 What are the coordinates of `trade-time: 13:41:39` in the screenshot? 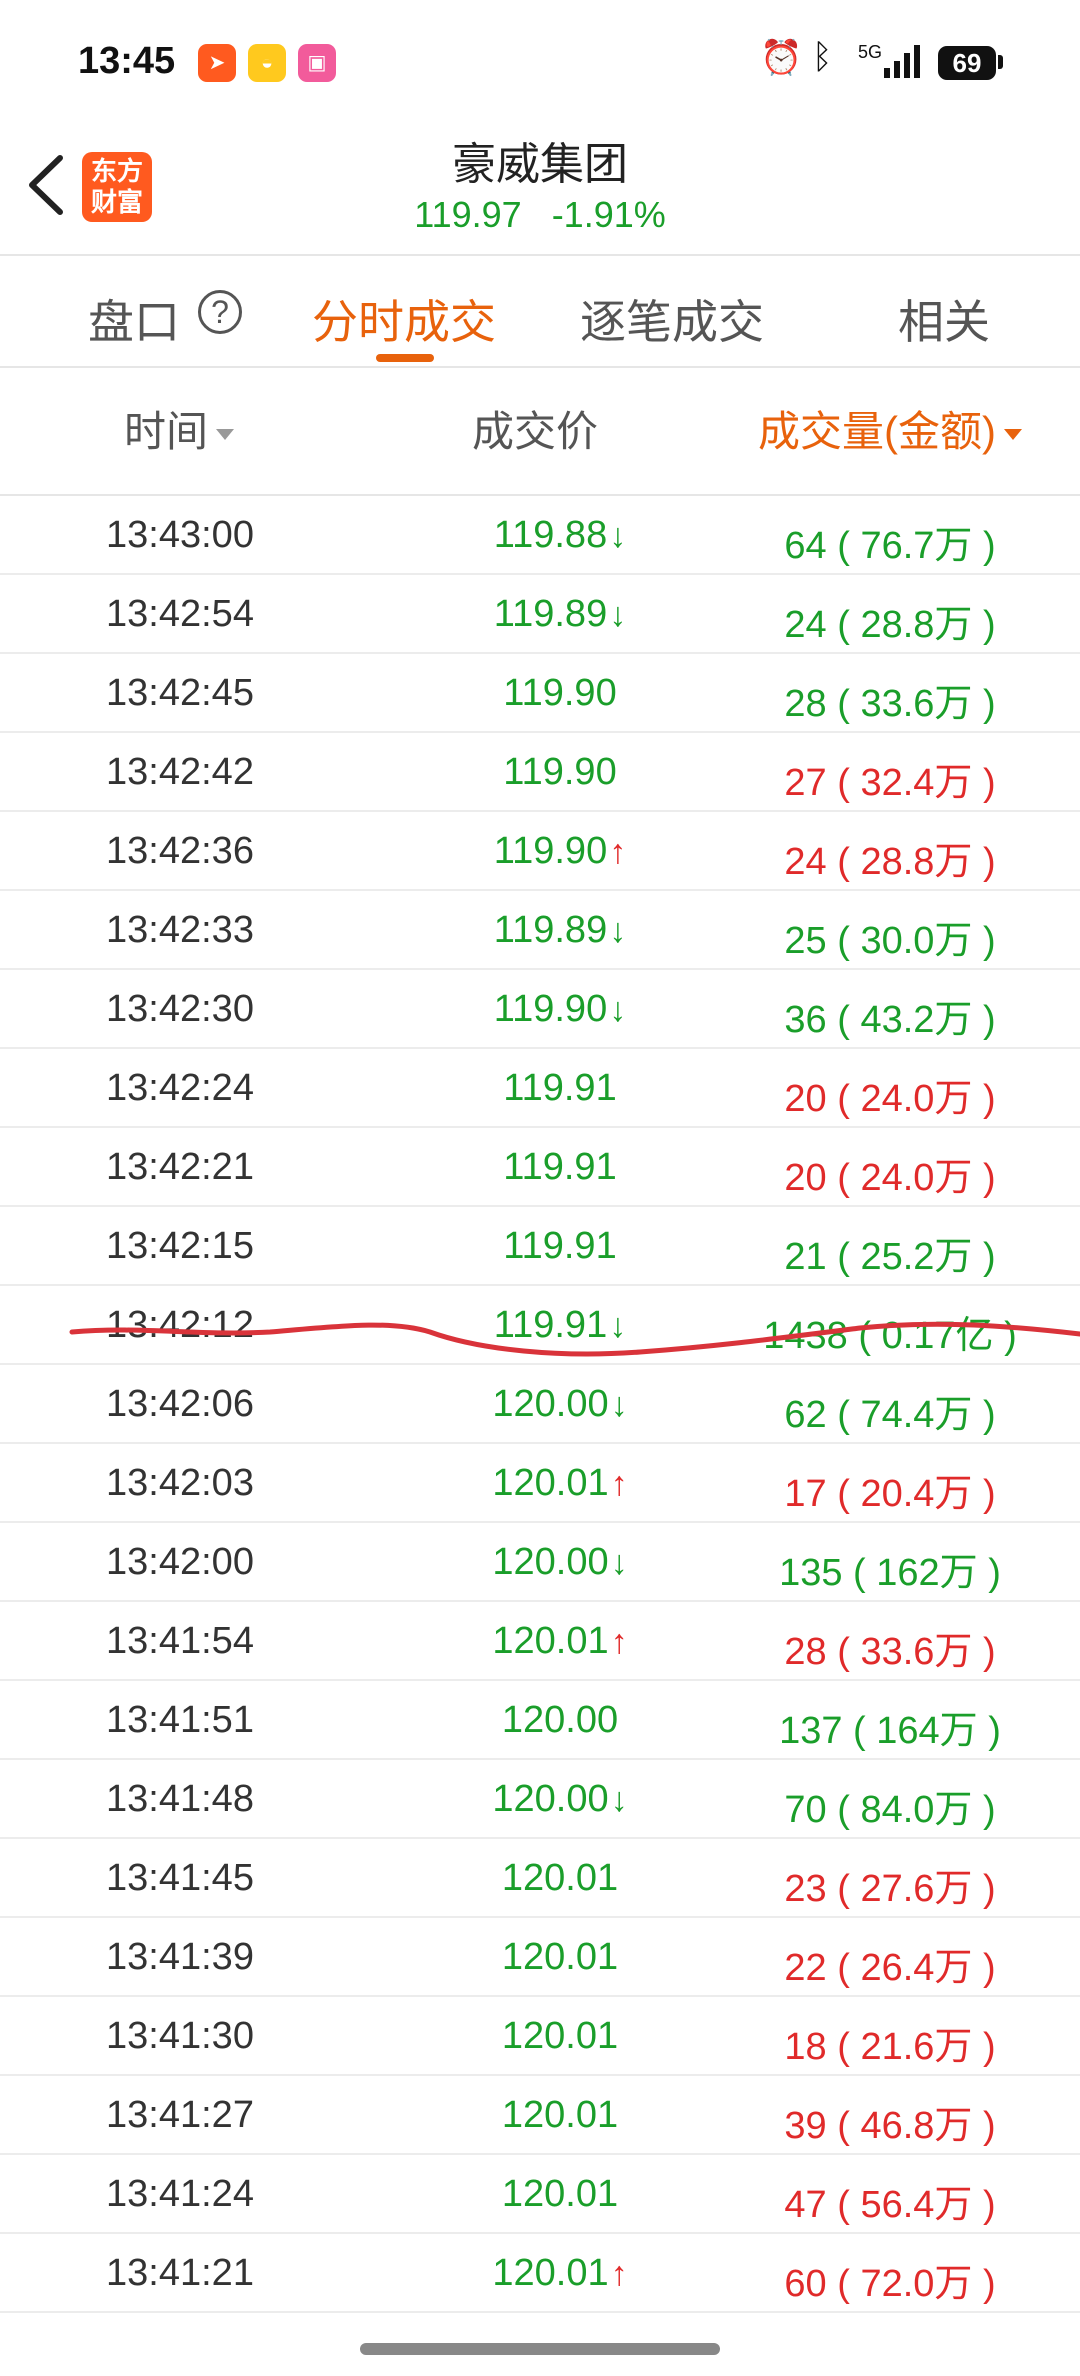 It's located at (180, 1957).